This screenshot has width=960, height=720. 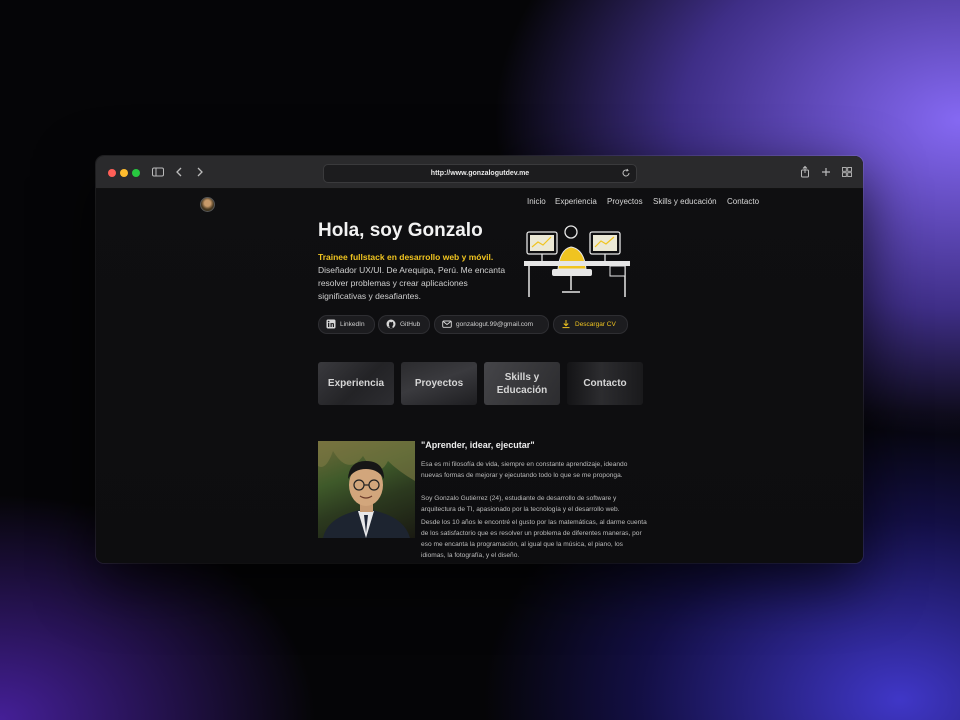 I want to click on share-icon, so click(x=805, y=172).